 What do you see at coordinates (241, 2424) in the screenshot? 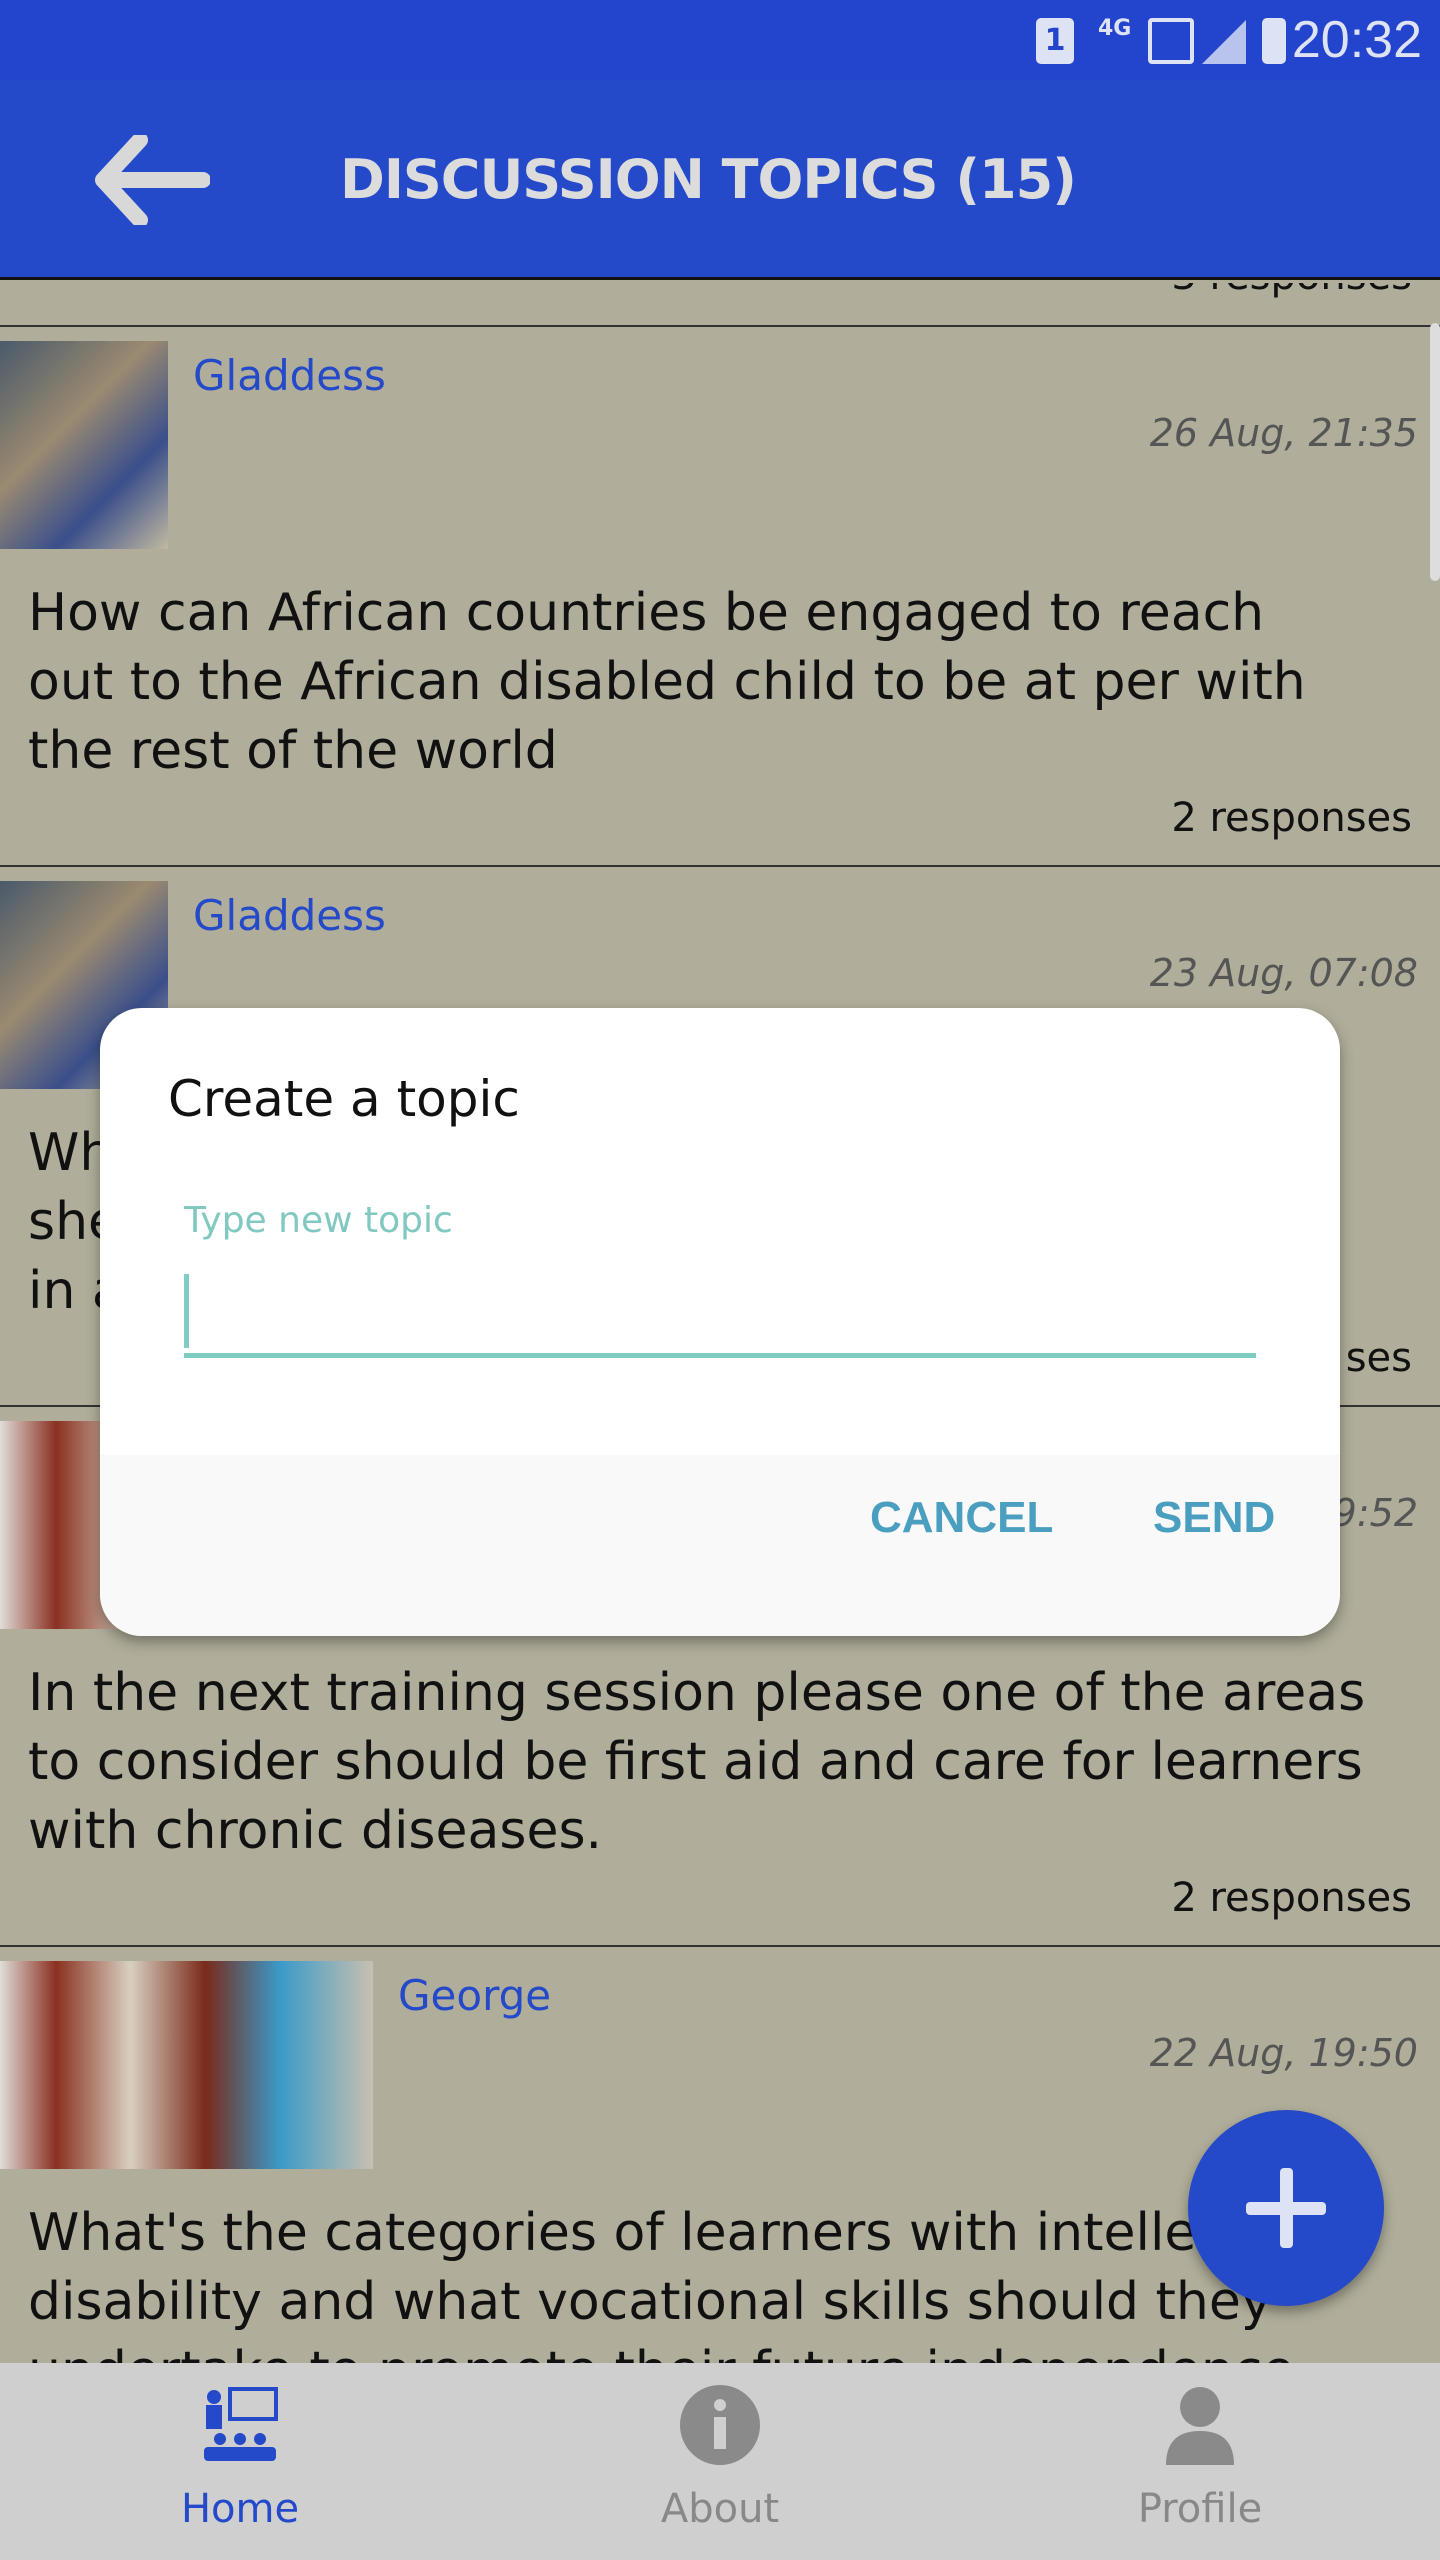
I see `teacher-class-icon` at bounding box center [241, 2424].